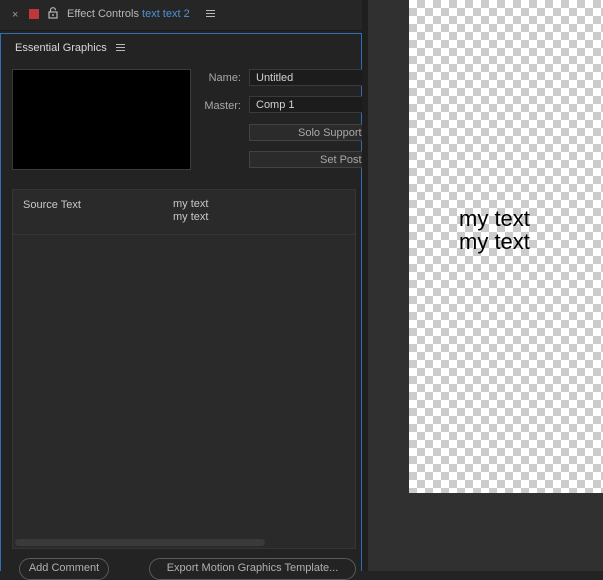  I want to click on tab-comp-name: text text 2, so click(166, 14).